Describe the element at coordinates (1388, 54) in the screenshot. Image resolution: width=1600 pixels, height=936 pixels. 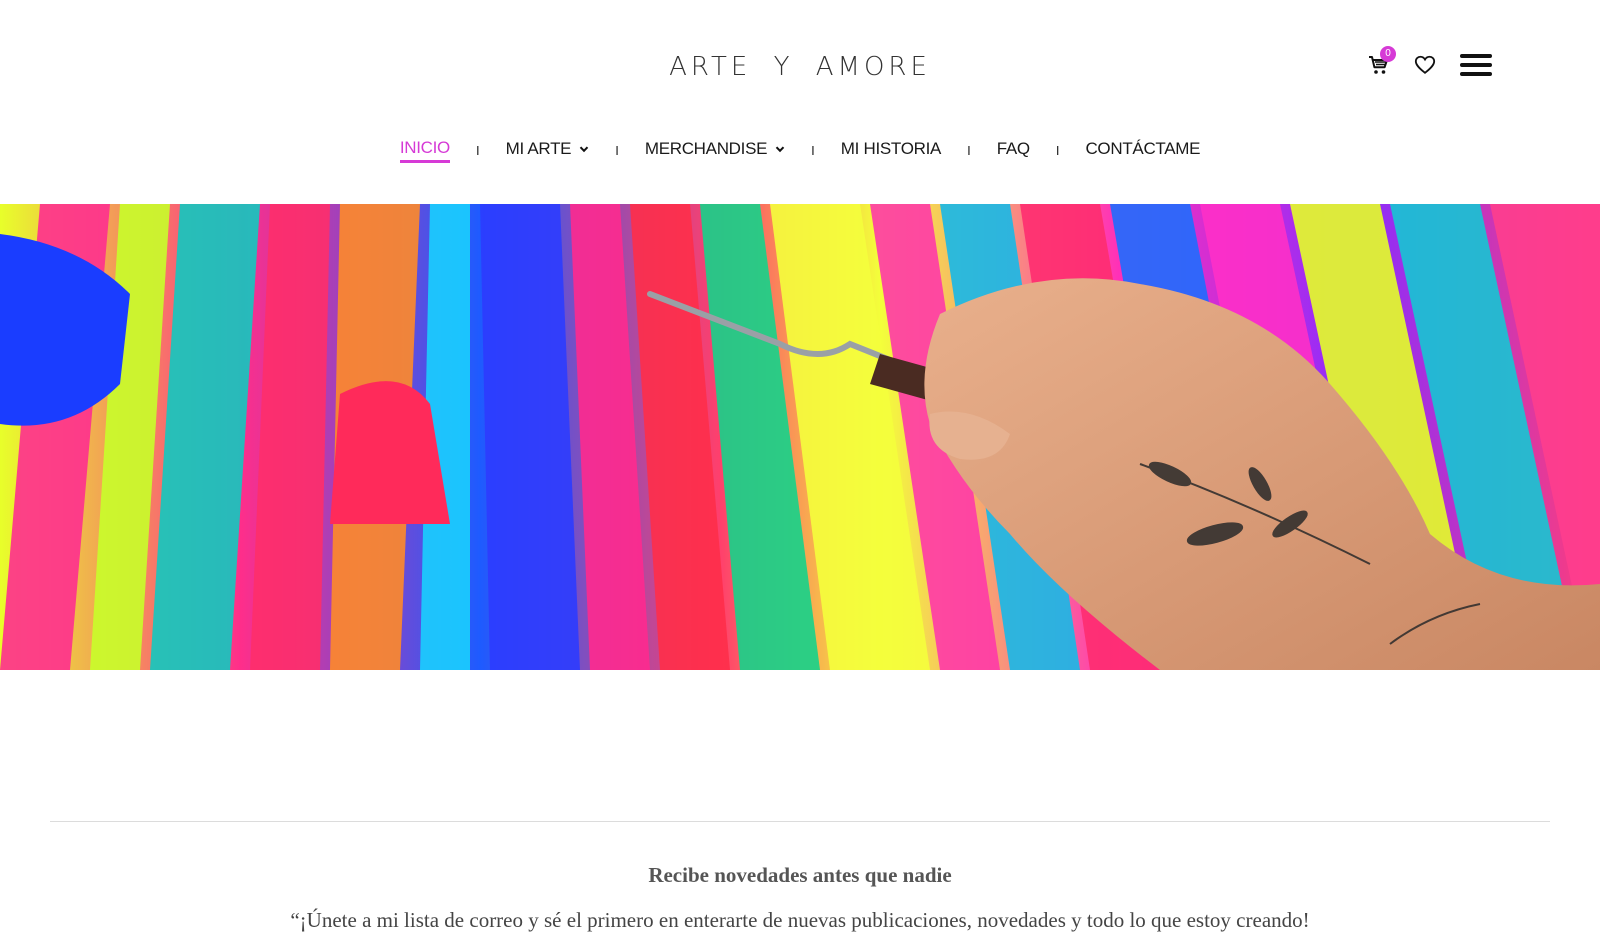
I see `cart-count-badge: 0` at that location.